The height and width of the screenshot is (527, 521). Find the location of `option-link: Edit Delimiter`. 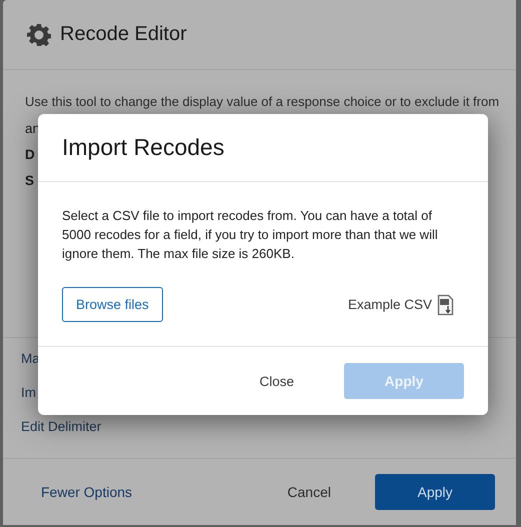

option-link: Edit Delimiter is located at coordinates (61, 427).